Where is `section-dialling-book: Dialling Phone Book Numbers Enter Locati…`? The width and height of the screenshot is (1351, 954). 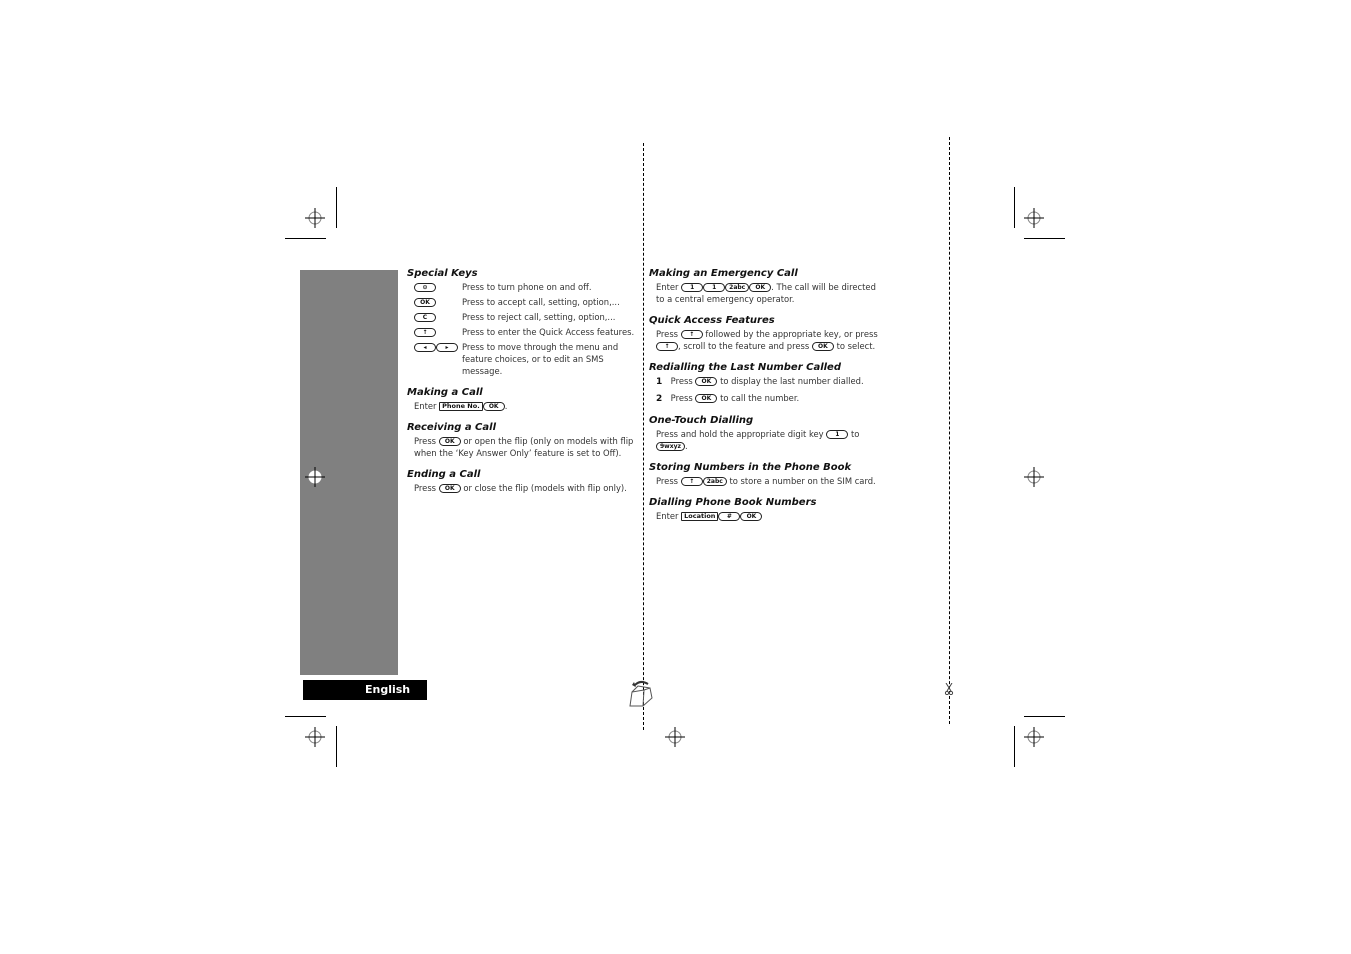 section-dialling-book: Dialling Phone Book Numbers Enter Locati… is located at coordinates (766, 509).